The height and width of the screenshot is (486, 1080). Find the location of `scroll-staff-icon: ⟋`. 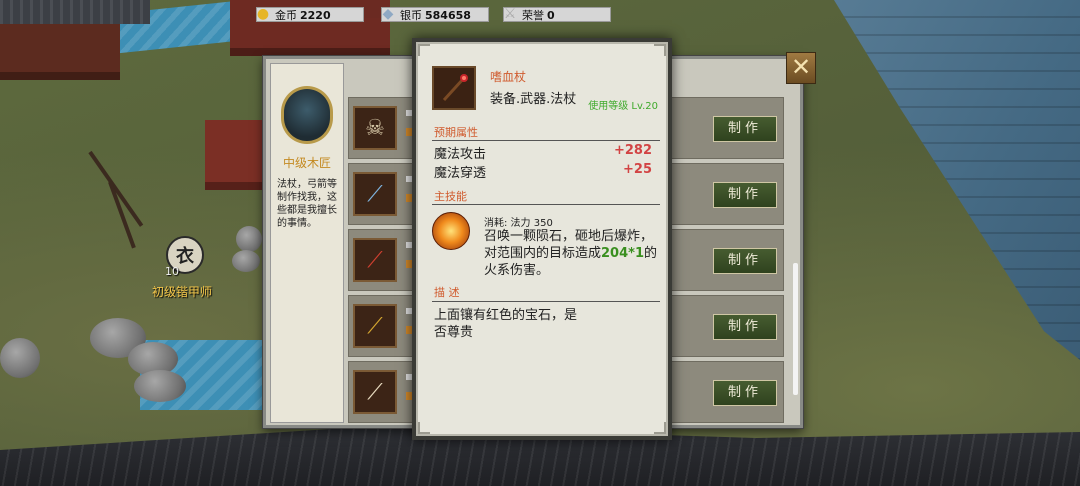

scroll-staff-icon: ⟋ is located at coordinates (375, 392).